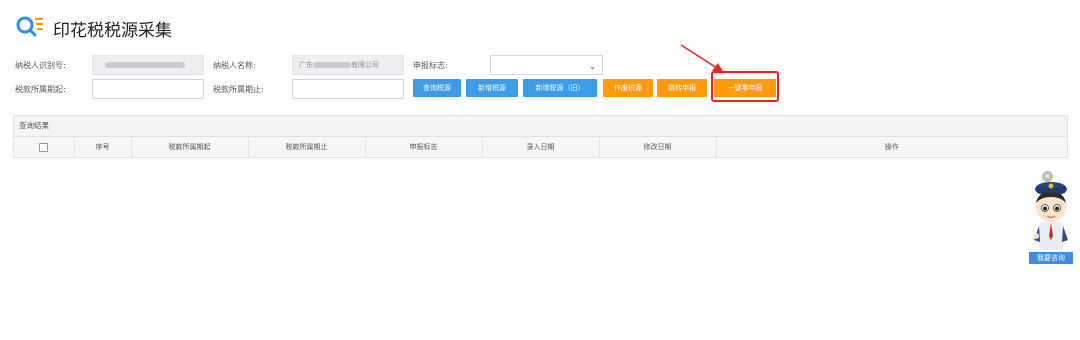  I want to click on taxpayer-name-label: 纳税人名称:, so click(234, 65).